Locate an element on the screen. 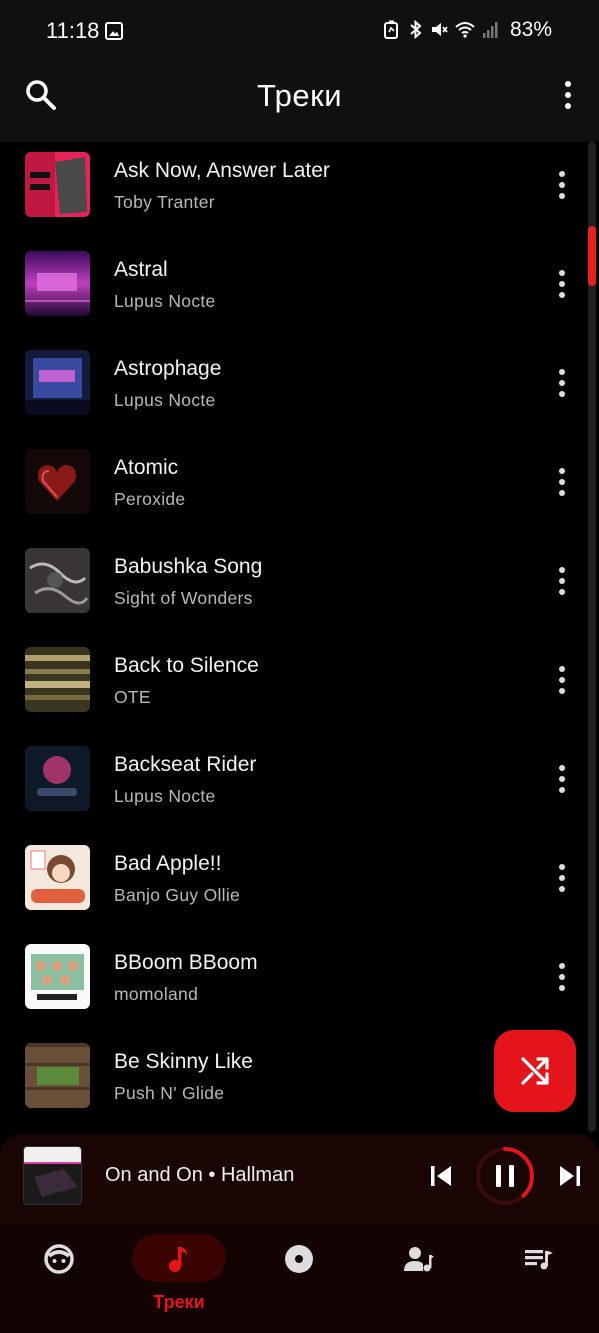 The image size is (599, 1333). status-icons is located at coordinates (441, 29).